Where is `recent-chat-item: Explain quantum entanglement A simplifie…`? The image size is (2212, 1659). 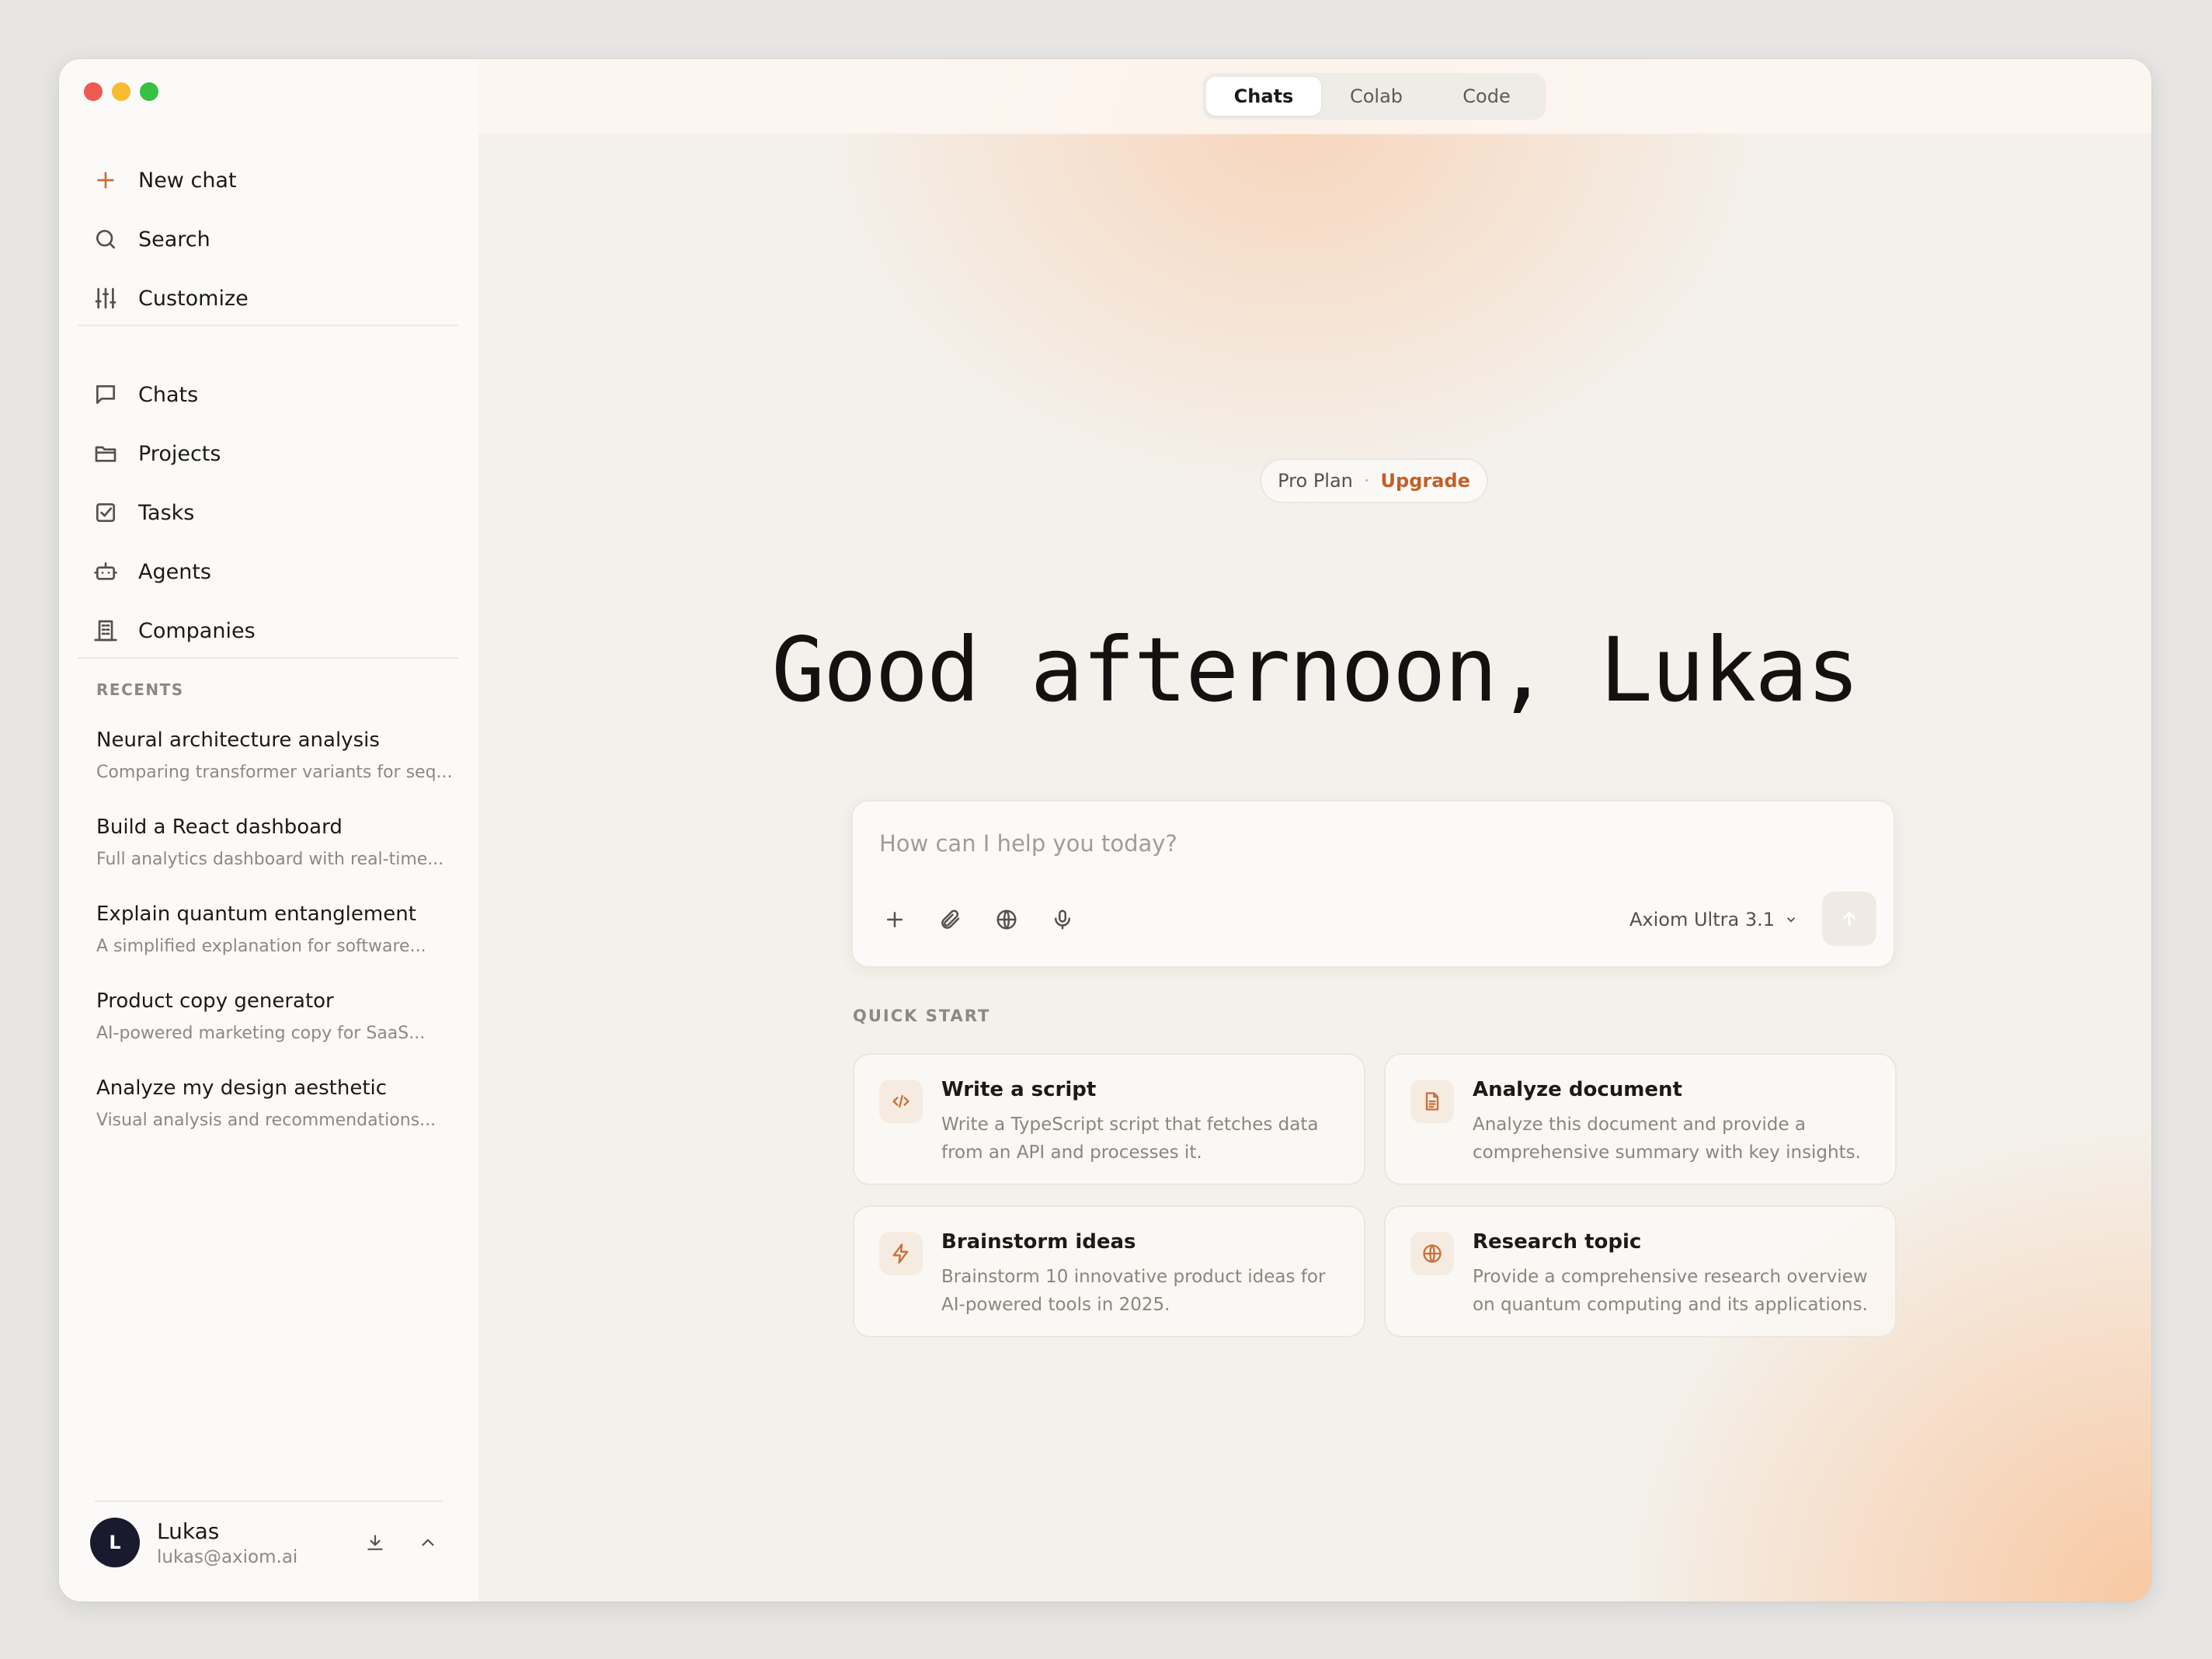
recent-chat-item: Explain quantum entanglement A simplifie… is located at coordinates (275, 929).